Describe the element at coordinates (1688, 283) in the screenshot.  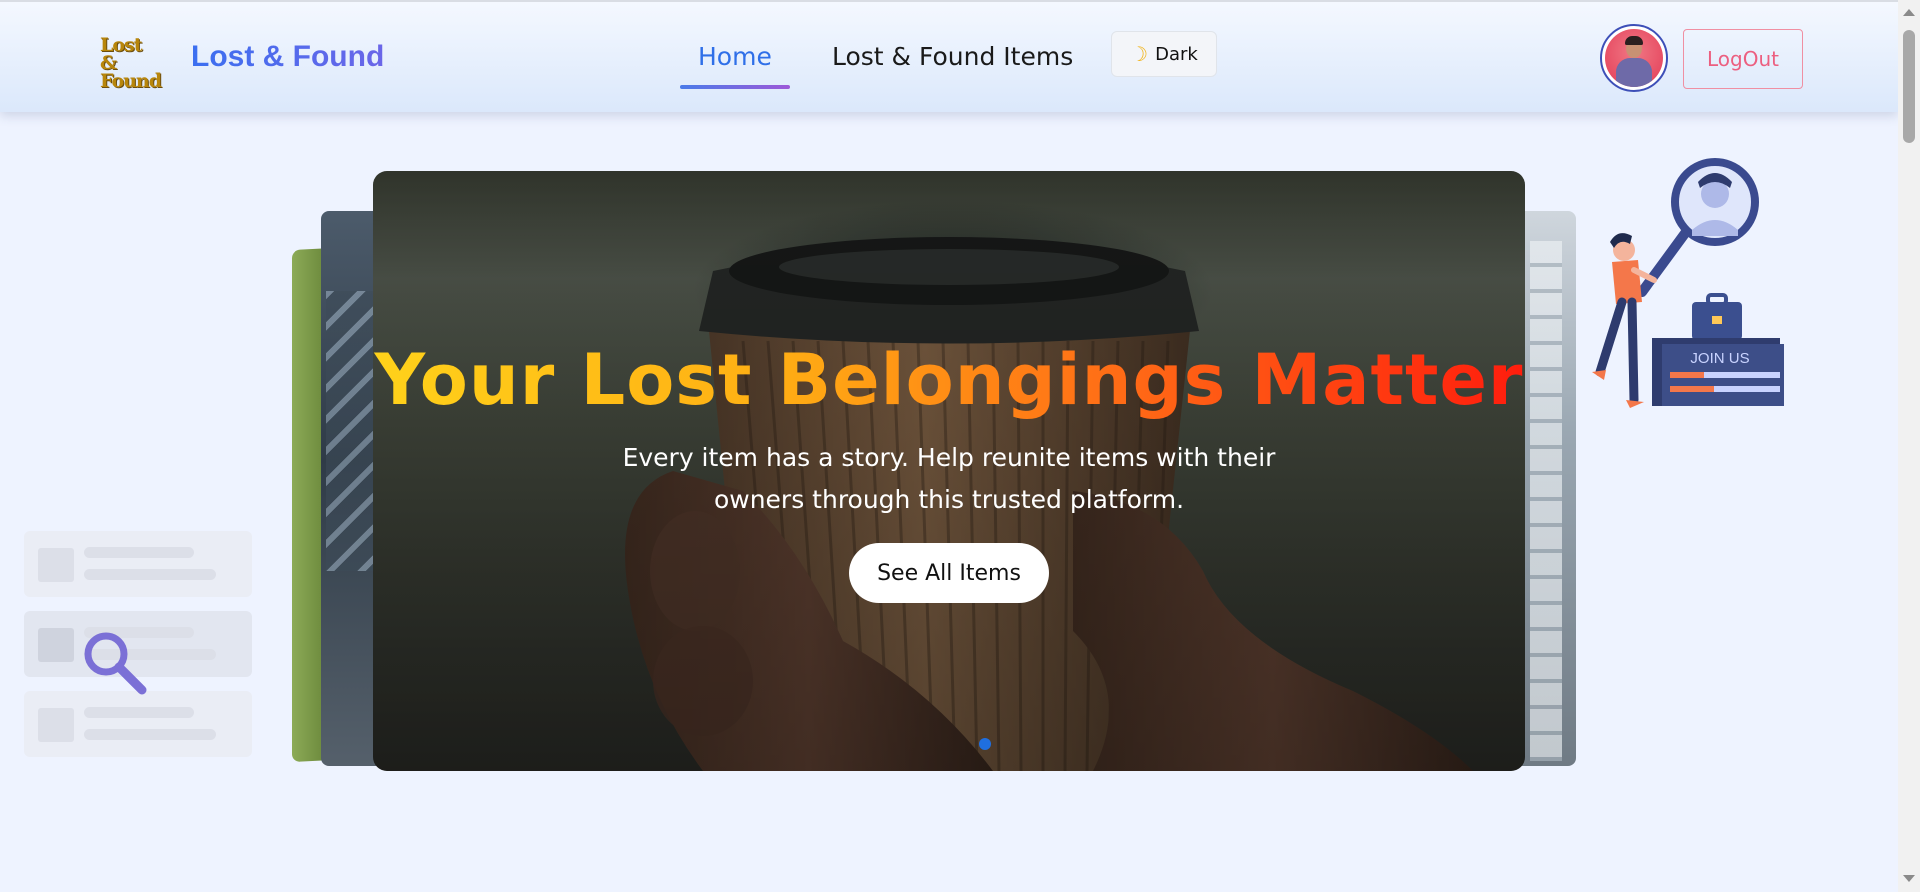
I see `join-us-illustration: JOIN US` at that location.